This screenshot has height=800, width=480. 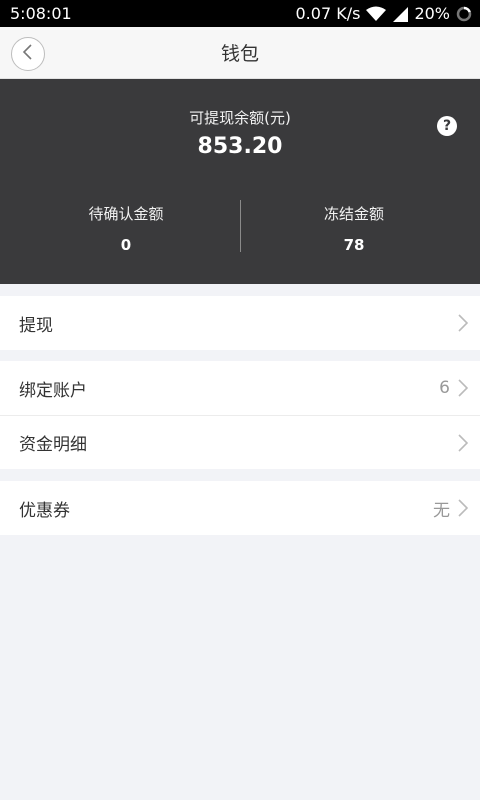 What do you see at coordinates (240, 146) in the screenshot?
I see `available-balance-amount: 853.20` at bounding box center [240, 146].